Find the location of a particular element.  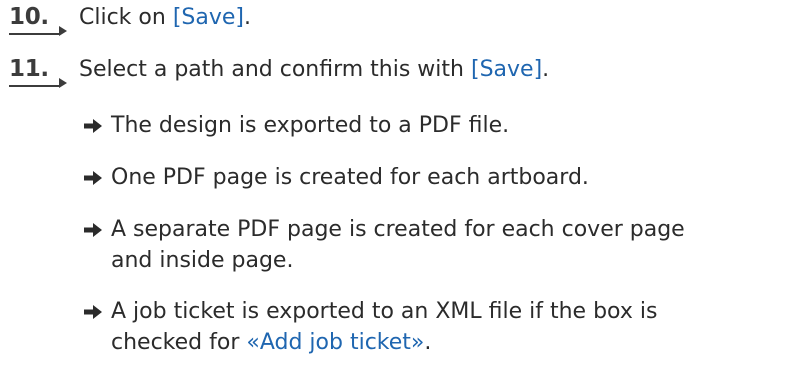

step-number: 11. is located at coordinates (29, 69).